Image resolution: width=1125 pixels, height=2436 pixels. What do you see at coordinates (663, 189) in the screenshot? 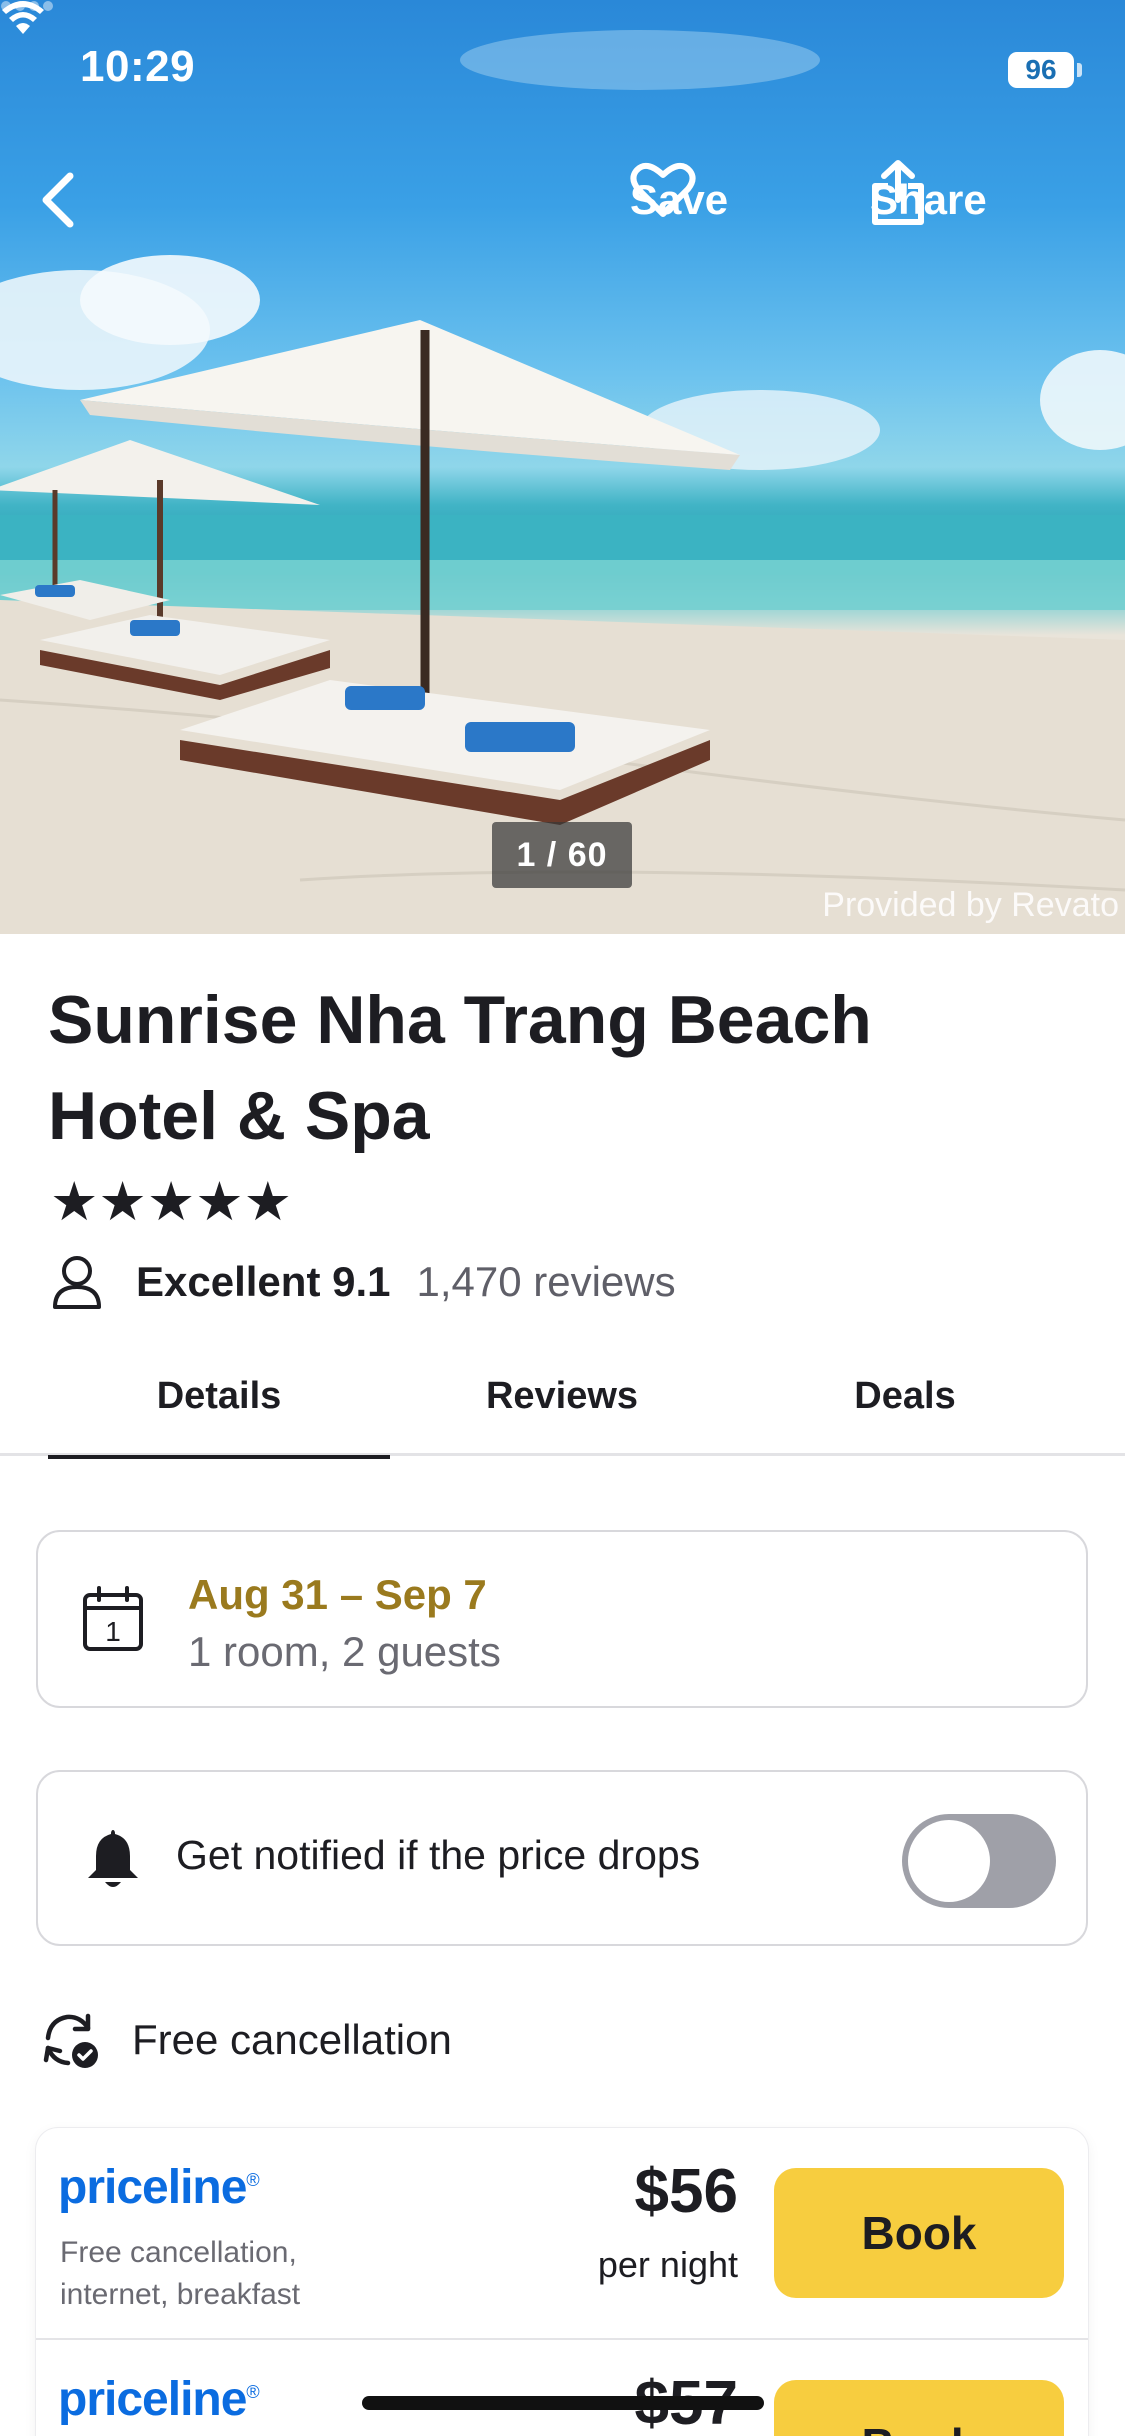
I see `heart-icon` at bounding box center [663, 189].